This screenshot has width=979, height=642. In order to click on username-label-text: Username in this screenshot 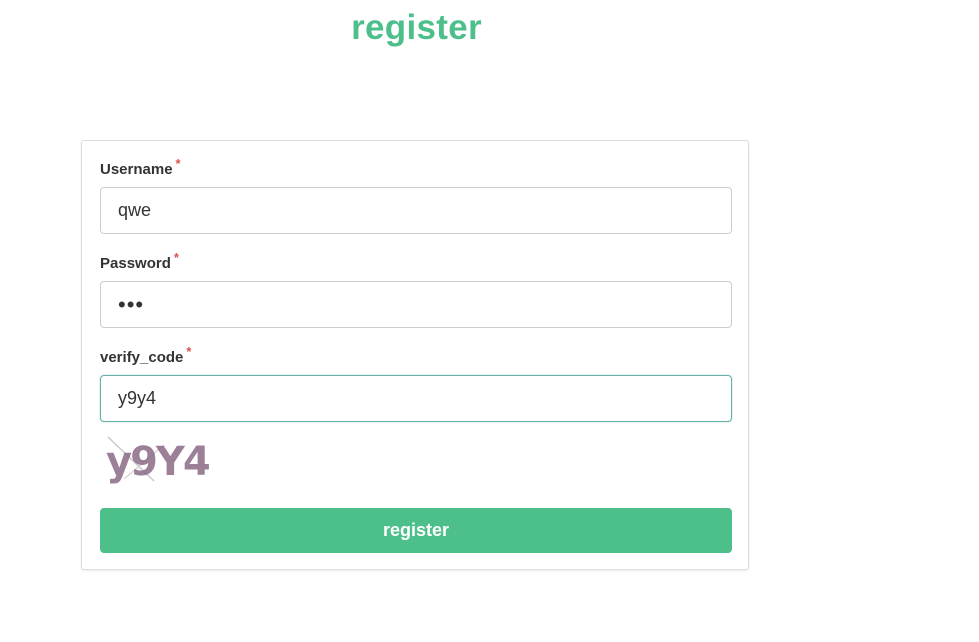, I will do `click(136, 169)`.